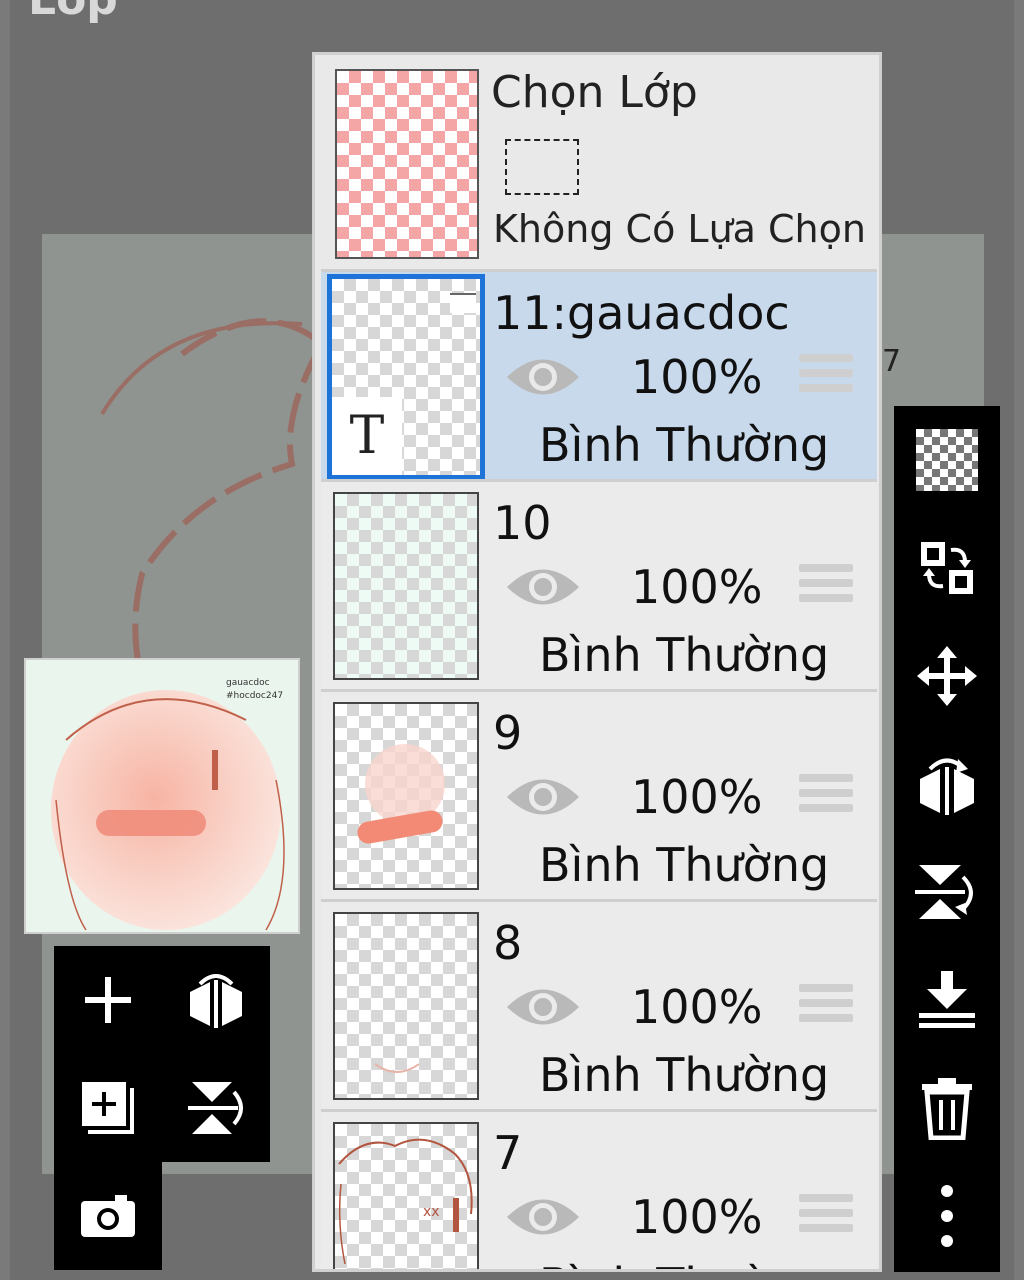 The image size is (1024, 1280). I want to click on add-layer-button, so click(108, 1000).